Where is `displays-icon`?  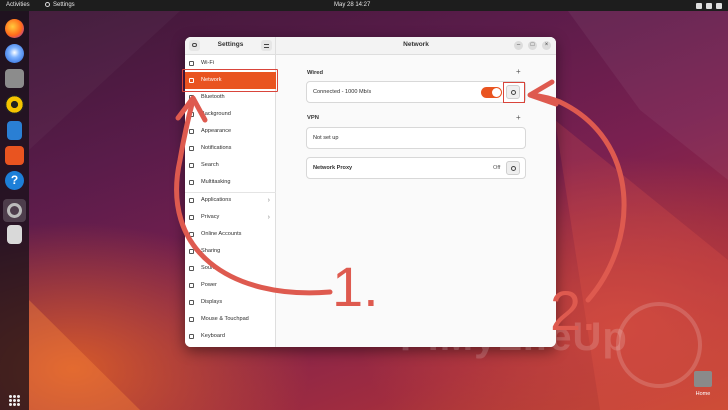 displays-icon is located at coordinates (191, 302).